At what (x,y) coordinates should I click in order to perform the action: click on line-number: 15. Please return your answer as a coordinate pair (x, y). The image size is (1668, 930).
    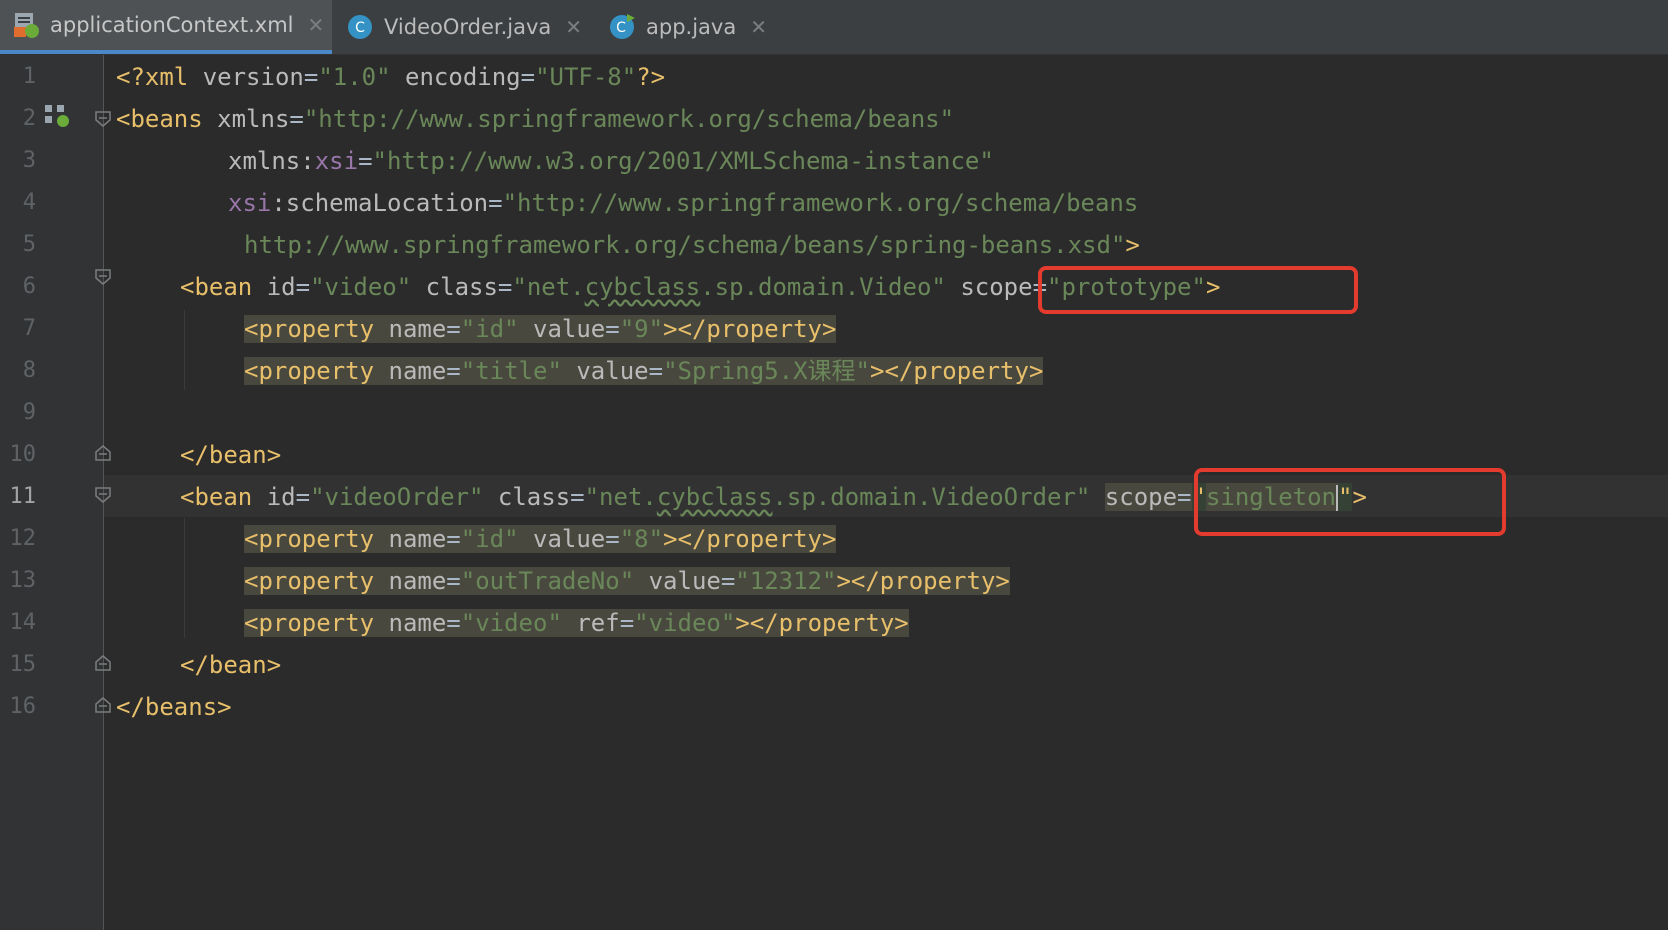
    Looking at the image, I should click on (23, 664).